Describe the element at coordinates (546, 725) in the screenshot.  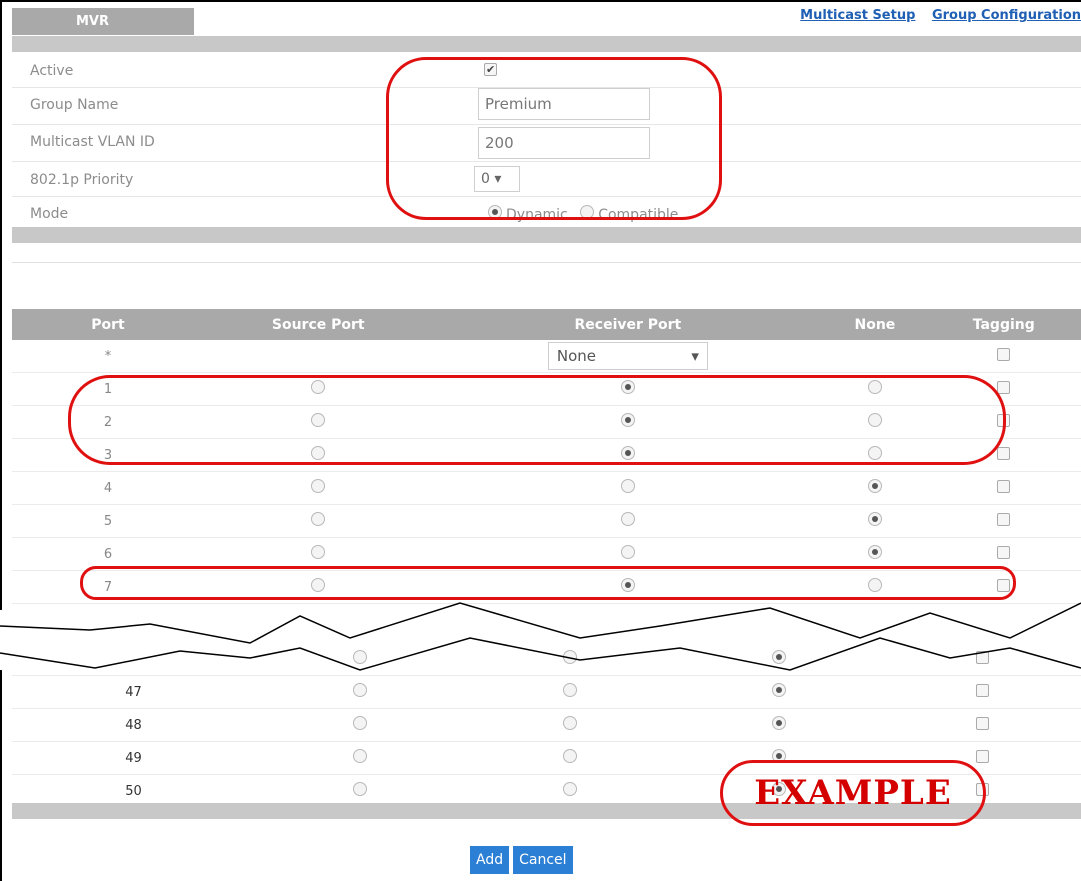
I see `table-row: 48` at that location.